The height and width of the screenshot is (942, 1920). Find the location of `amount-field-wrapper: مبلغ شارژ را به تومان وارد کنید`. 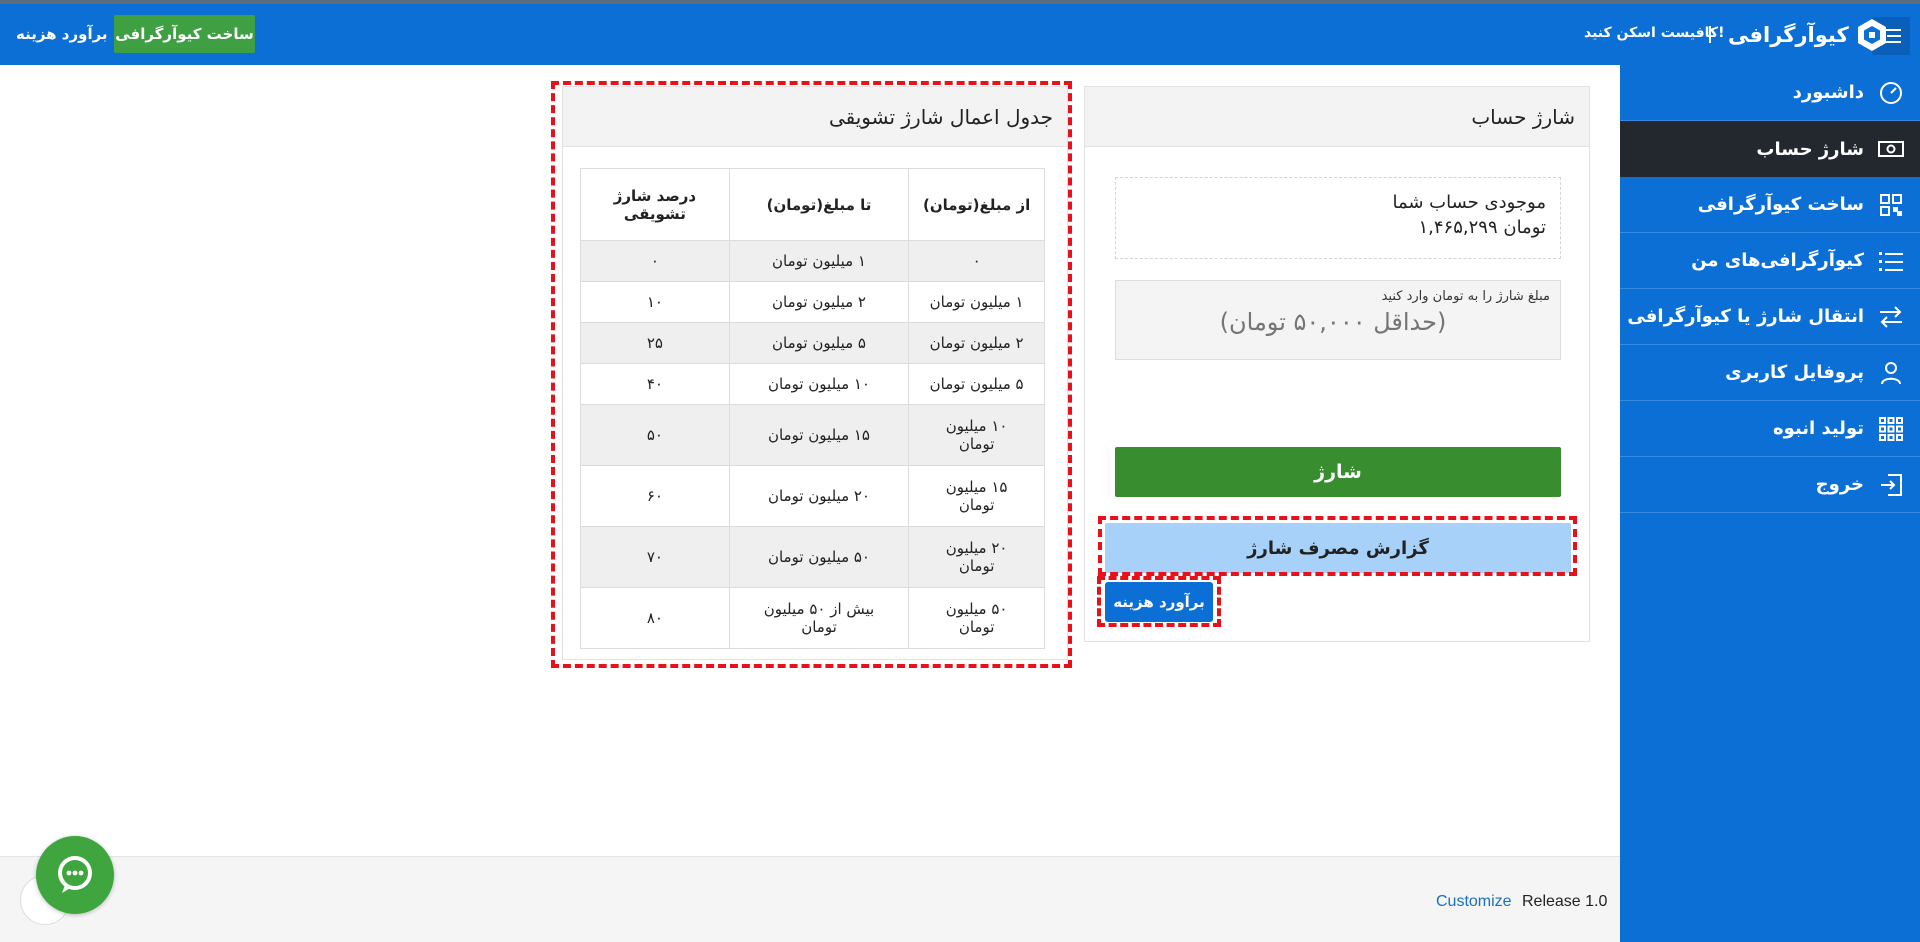

amount-field-wrapper: مبلغ شارژ را به تومان وارد کنید is located at coordinates (1338, 320).